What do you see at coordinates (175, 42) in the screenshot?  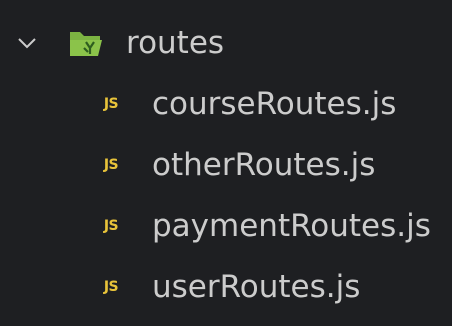 I see `folder-label: routes` at bounding box center [175, 42].